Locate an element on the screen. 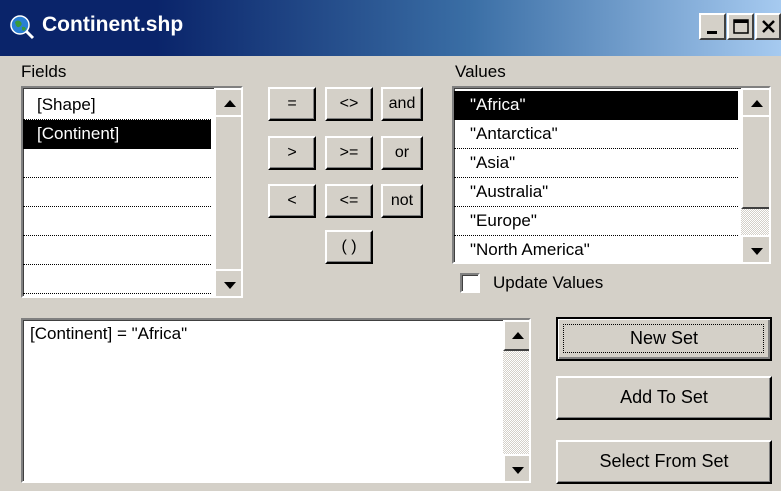  operator-greater-button: > is located at coordinates (292, 153).